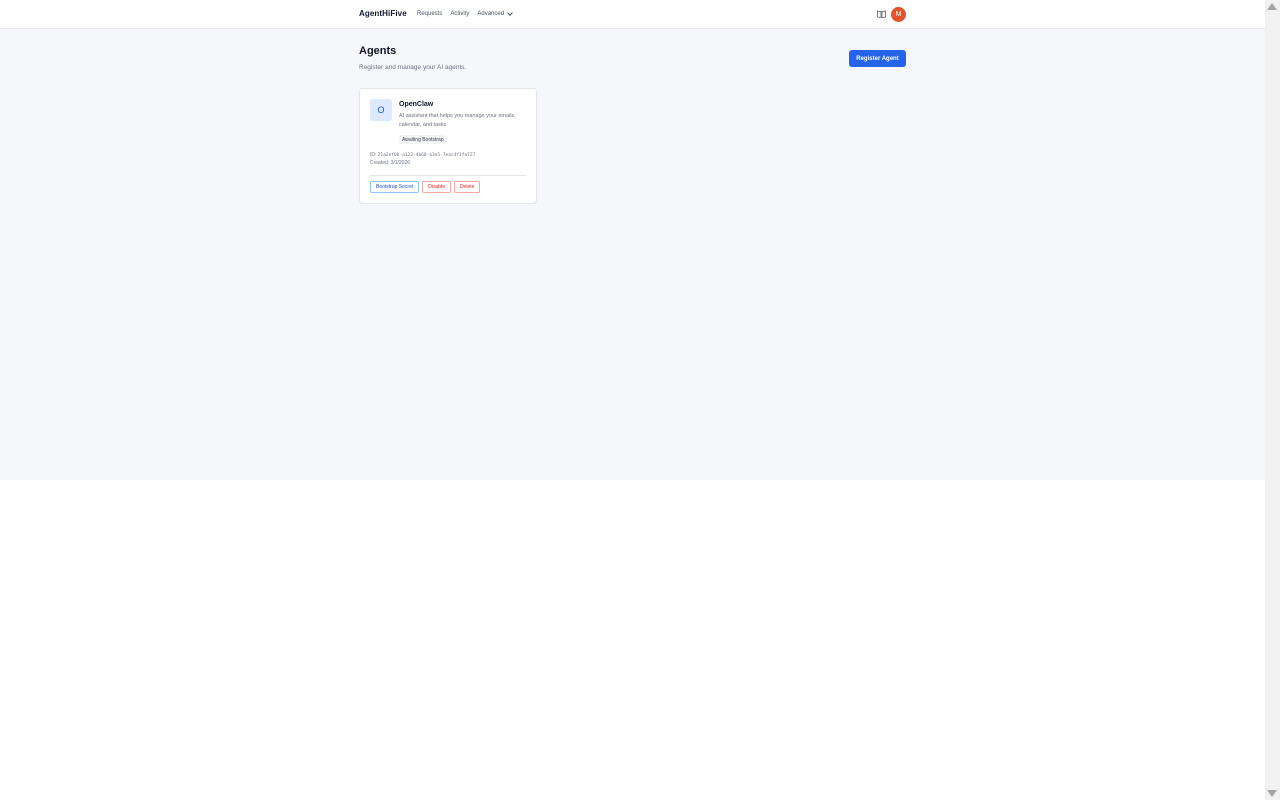 The height and width of the screenshot is (800, 1280). What do you see at coordinates (373, 155) in the screenshot?
I see `agent-id-label: ID:` at bounding box center [373, 155].